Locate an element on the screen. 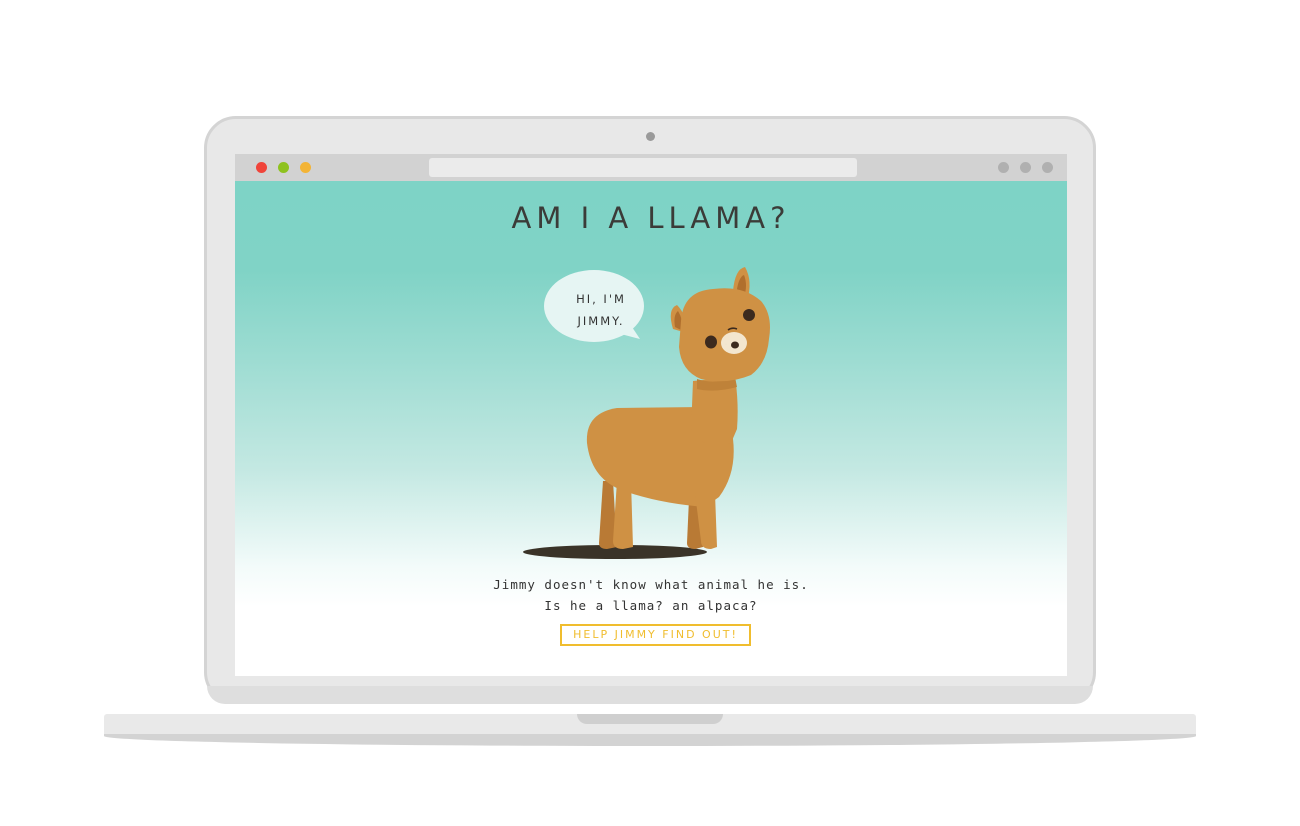 The width and height of the screenshot is (1300, 826). speech-bubble-line: JIMMY. is located at coordinates (601, 321).